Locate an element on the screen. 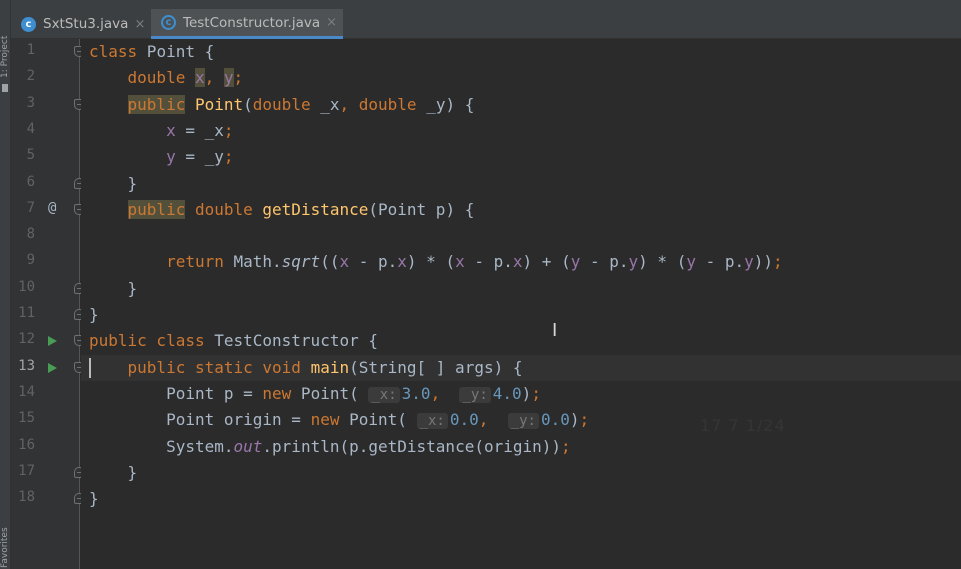 Image resolution: width=961 pixels, height=569 pixels. tab-sxtstu3: c SxtStu3.java × is located at coordinates (81, 24).